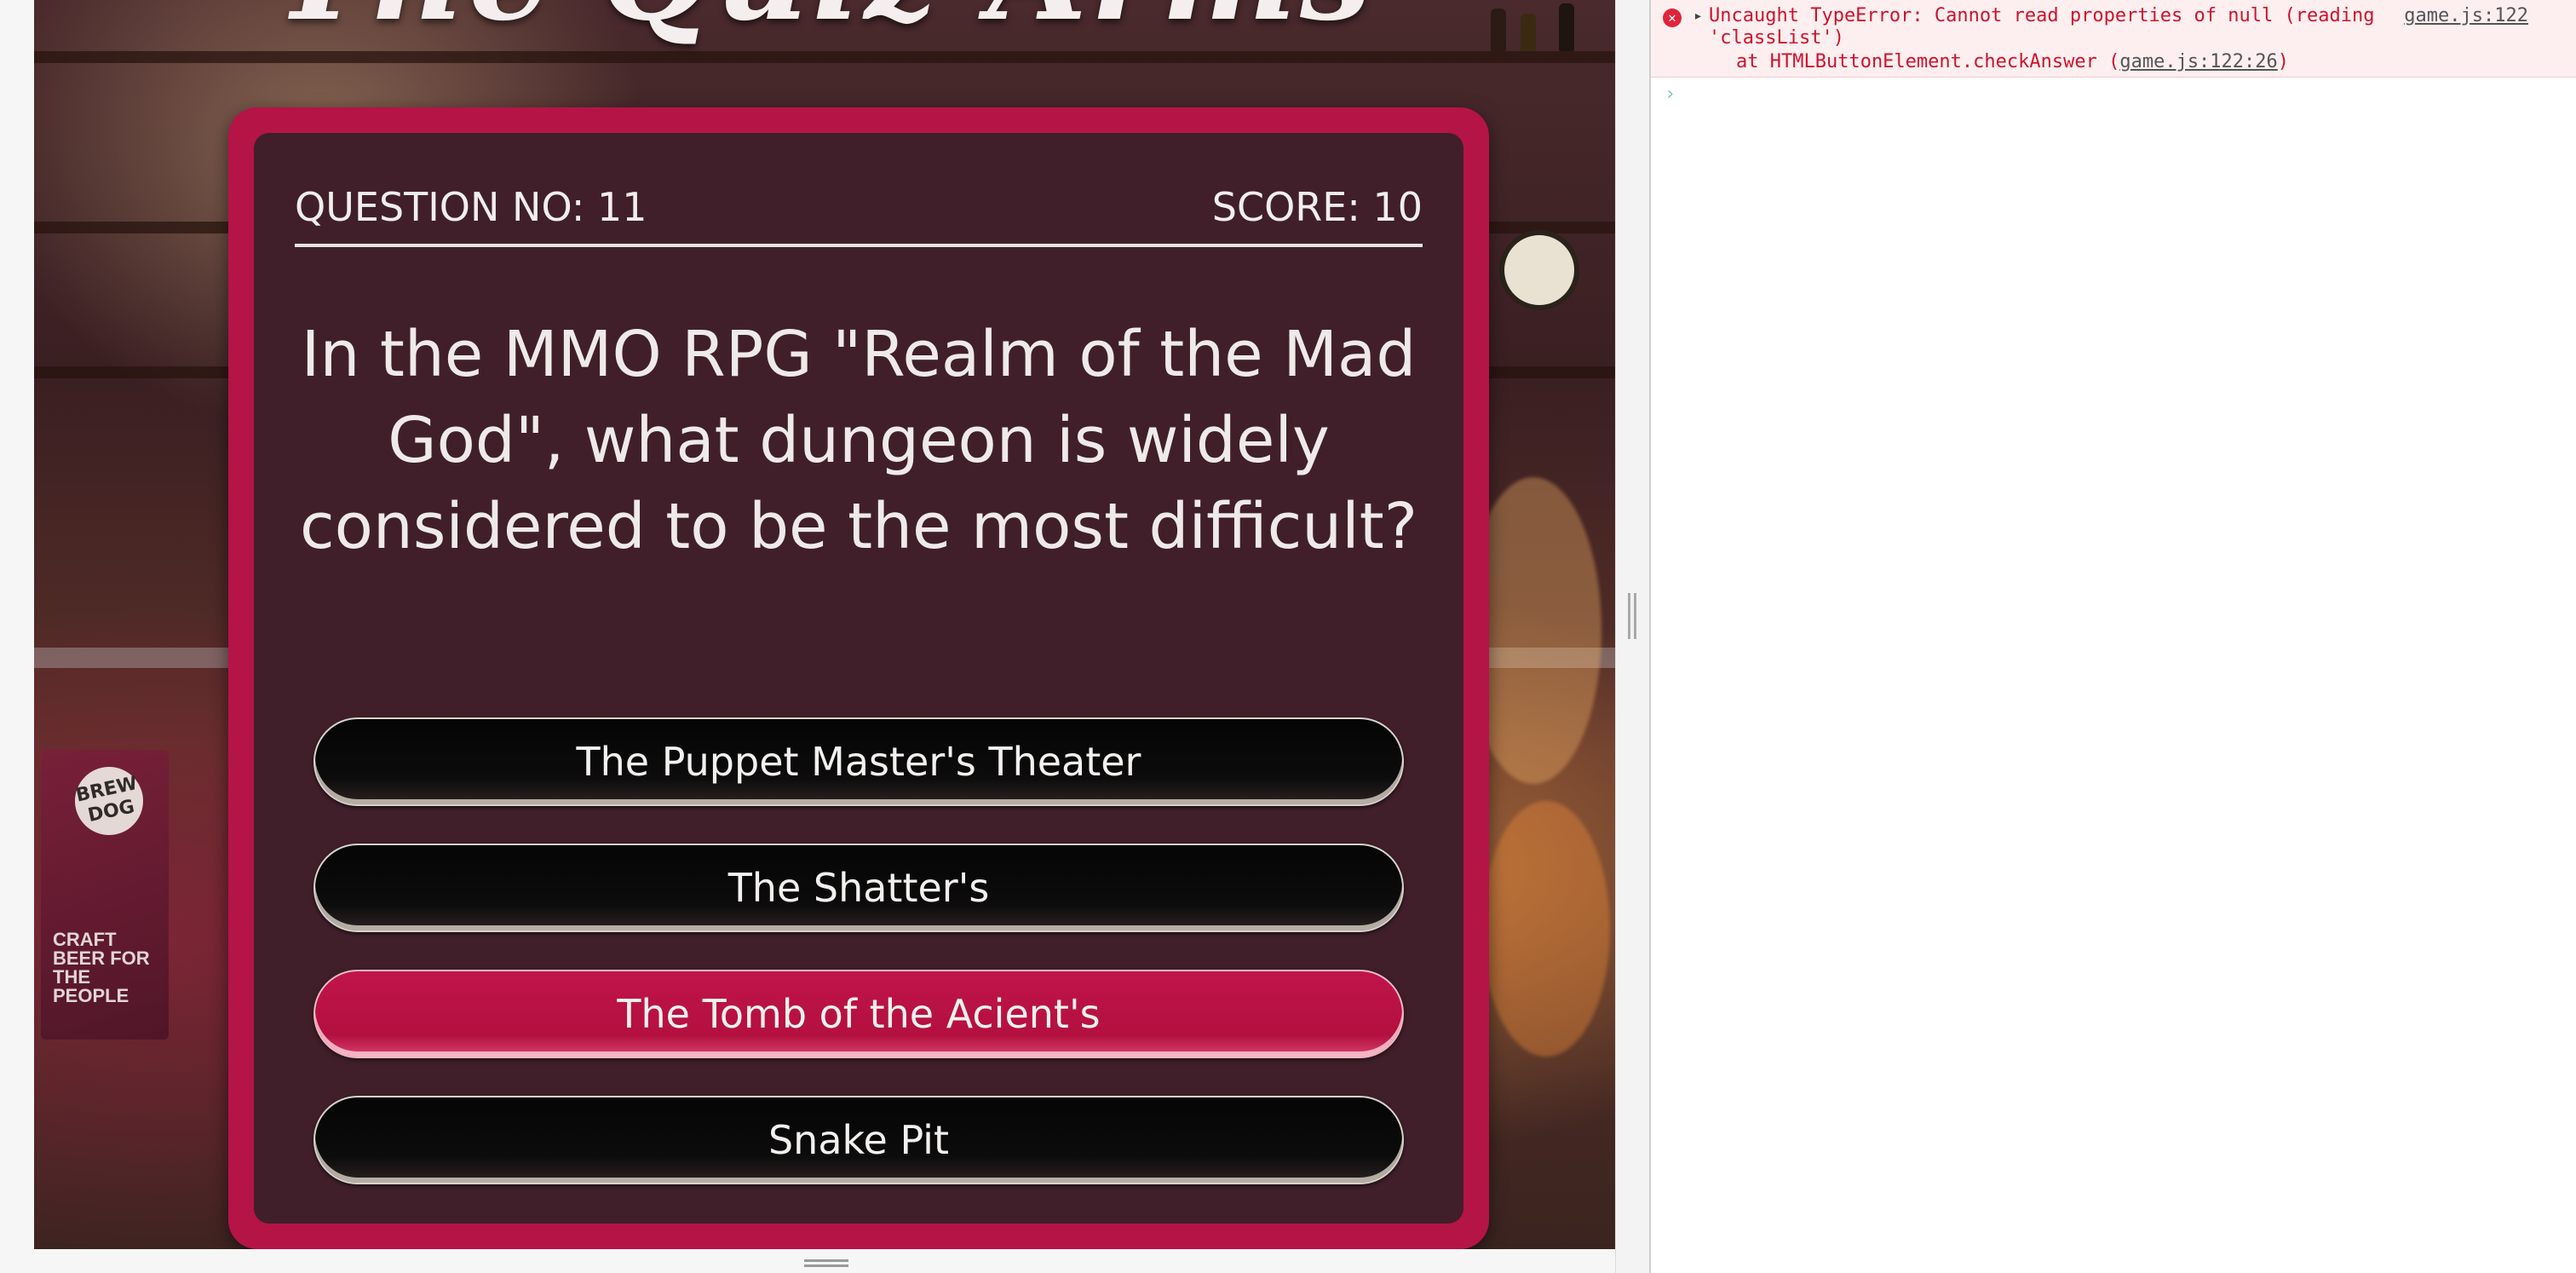  Describe the element at coordinates (1698, 16) in the screenshot. I see `expand-triangle-icon: ▸` at that location.